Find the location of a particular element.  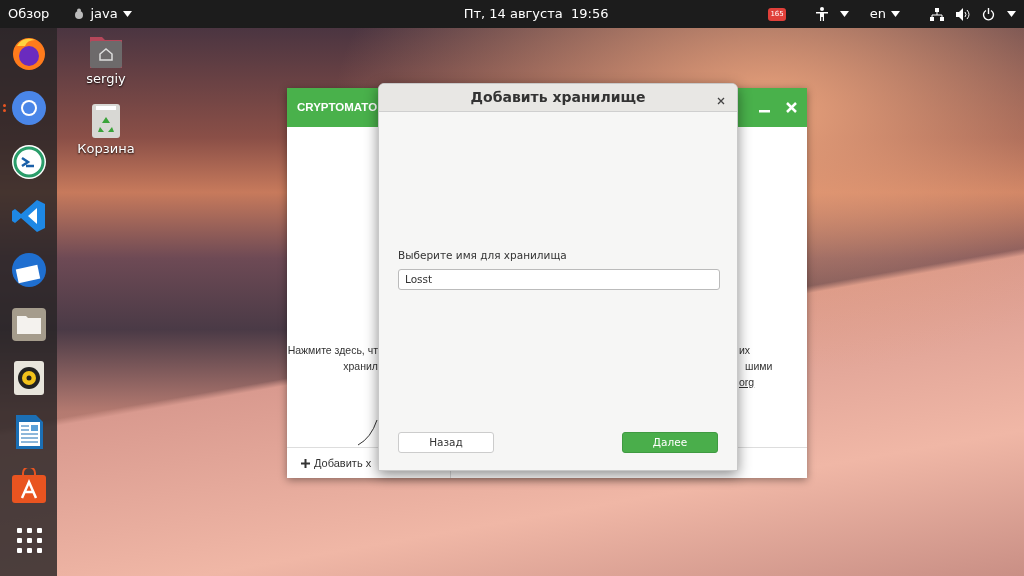

add-vault-button: Добавить х is located at coordinates (329, 463).